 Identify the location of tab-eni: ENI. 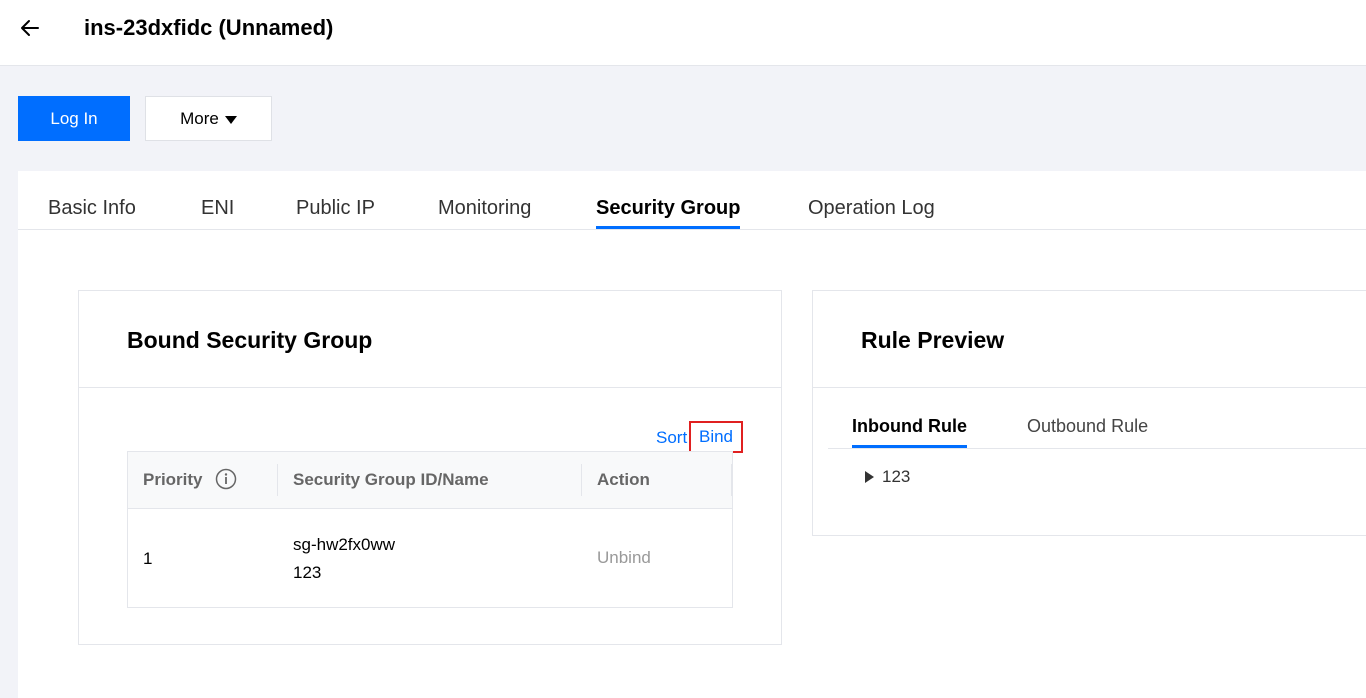
(217, 208).